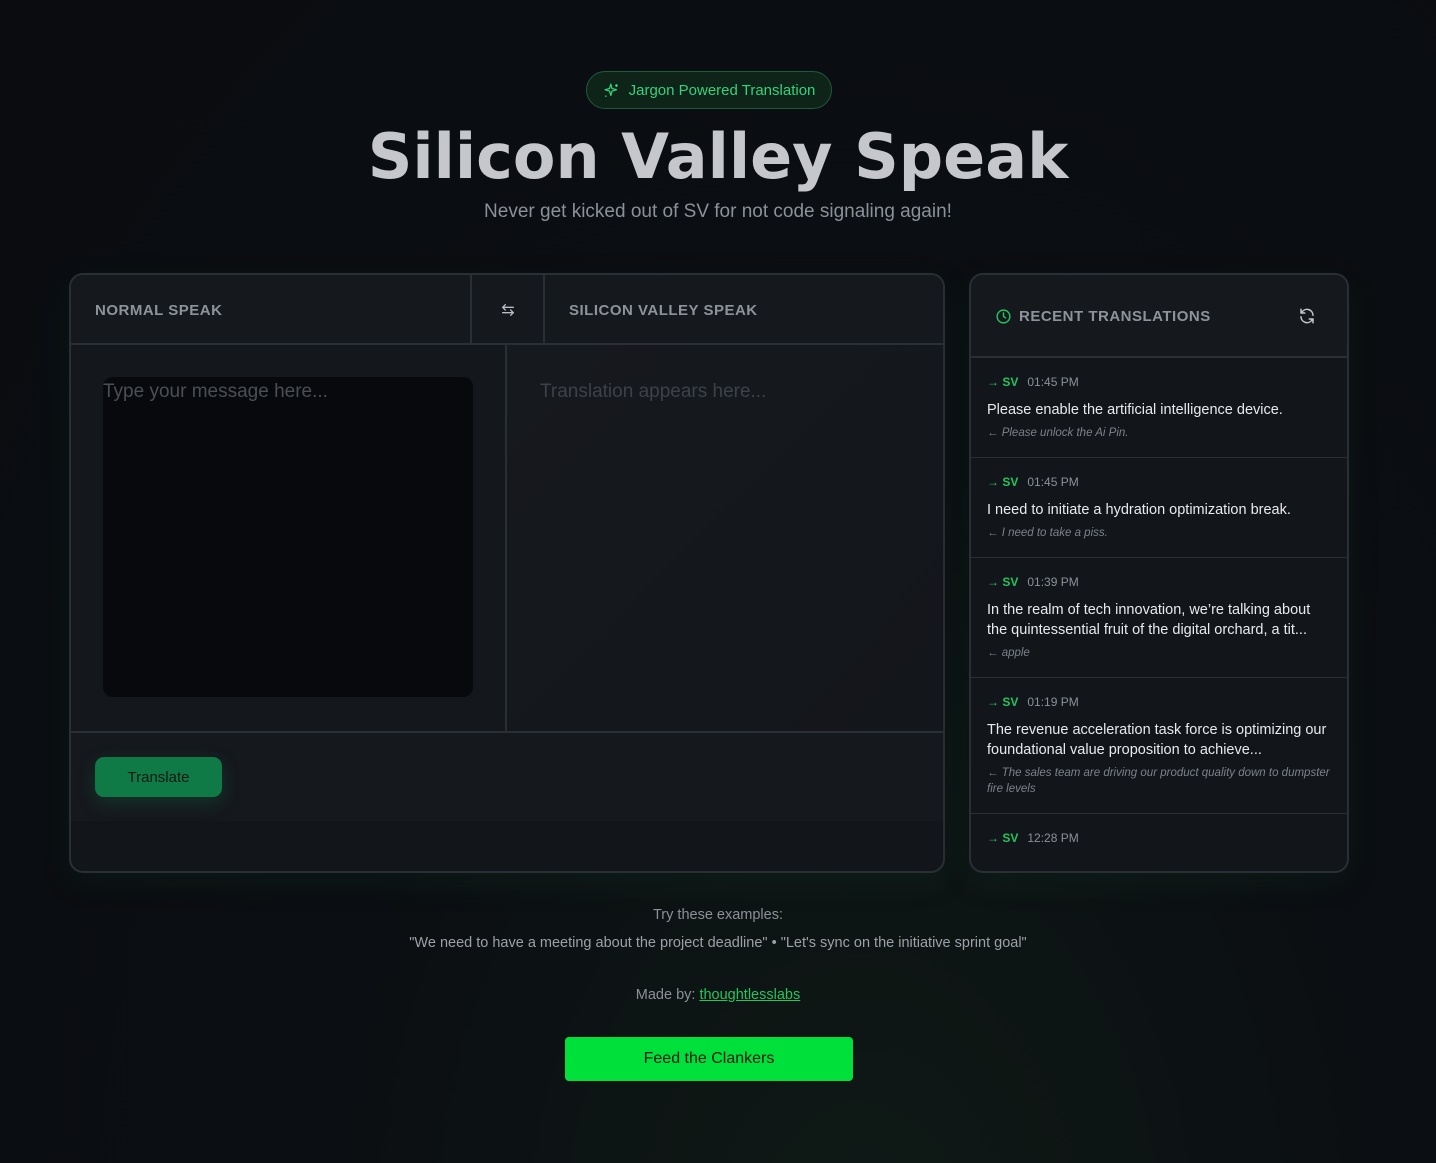 Image resolution: width=1436 pixels, height=1163 pixels. Describe the element at coordinates (1307, 316) in the screenshot. I see `refresh-icon` at that location.